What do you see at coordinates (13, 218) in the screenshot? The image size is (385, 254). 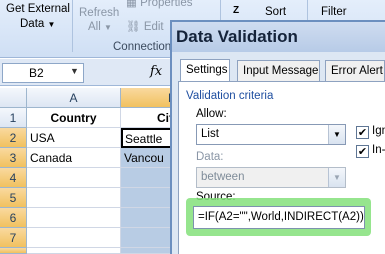 I see `row-header-6: 6` at bounding box center [13, 218].